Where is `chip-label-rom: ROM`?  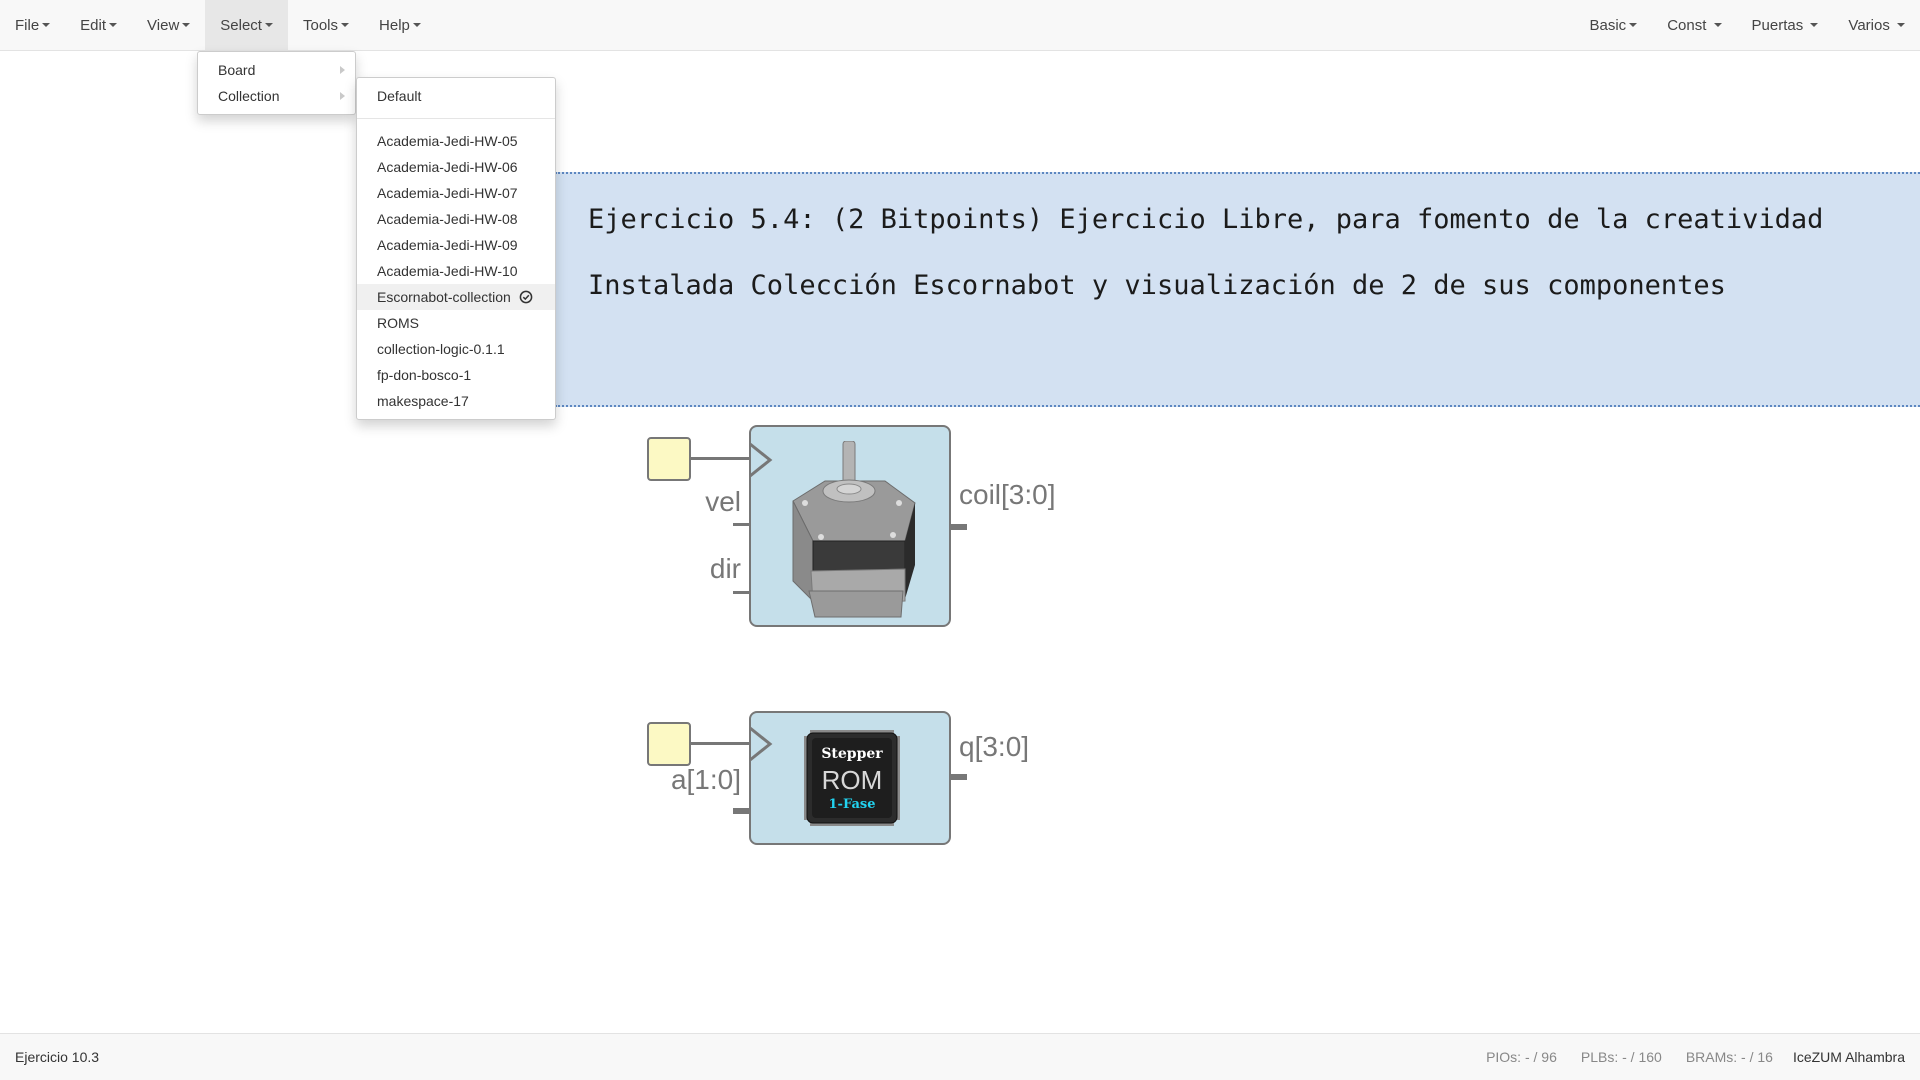
chip-label-rom: ROM is located at coordinates (852, 780).